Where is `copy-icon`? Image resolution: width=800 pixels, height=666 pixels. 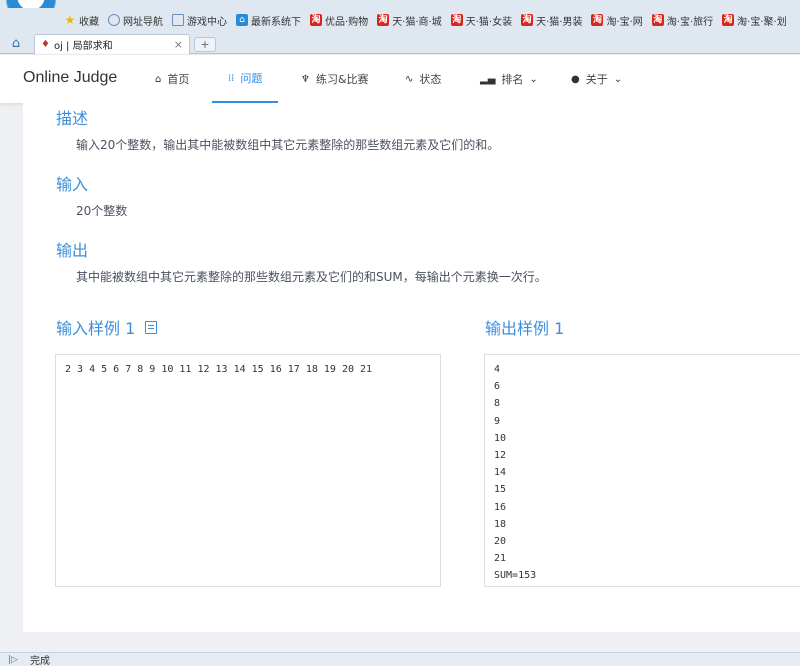 copy-icon is located at coordinates (151, 327).